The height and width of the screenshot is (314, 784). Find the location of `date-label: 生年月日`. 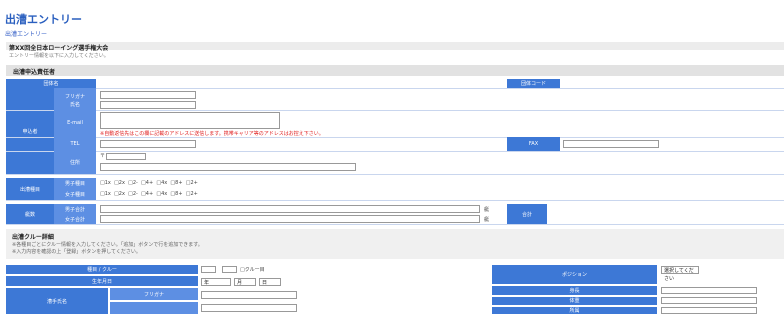

date-label: 生年月日 is located at coordinates (101, 282).